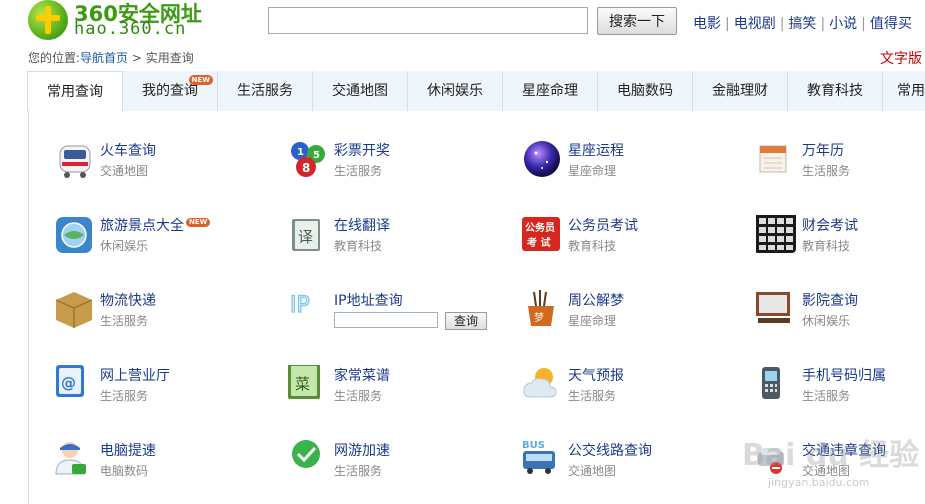 This screenshot has height=504, width=925. What do you see at coordinates (830, 225) in the screenshot?
I see `item-name: 财会考试` at bounding box center [830, 225].